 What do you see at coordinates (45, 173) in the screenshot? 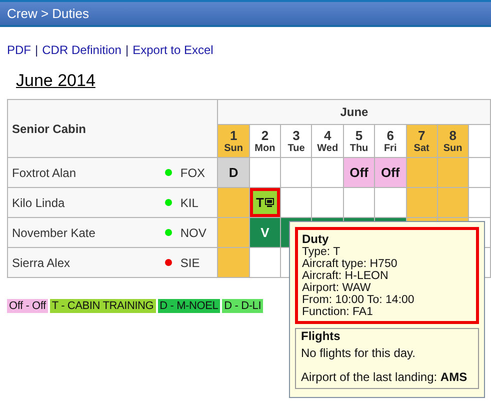
I see `crew-name: Foxtrot Alan` at bounding box center [45, 173].